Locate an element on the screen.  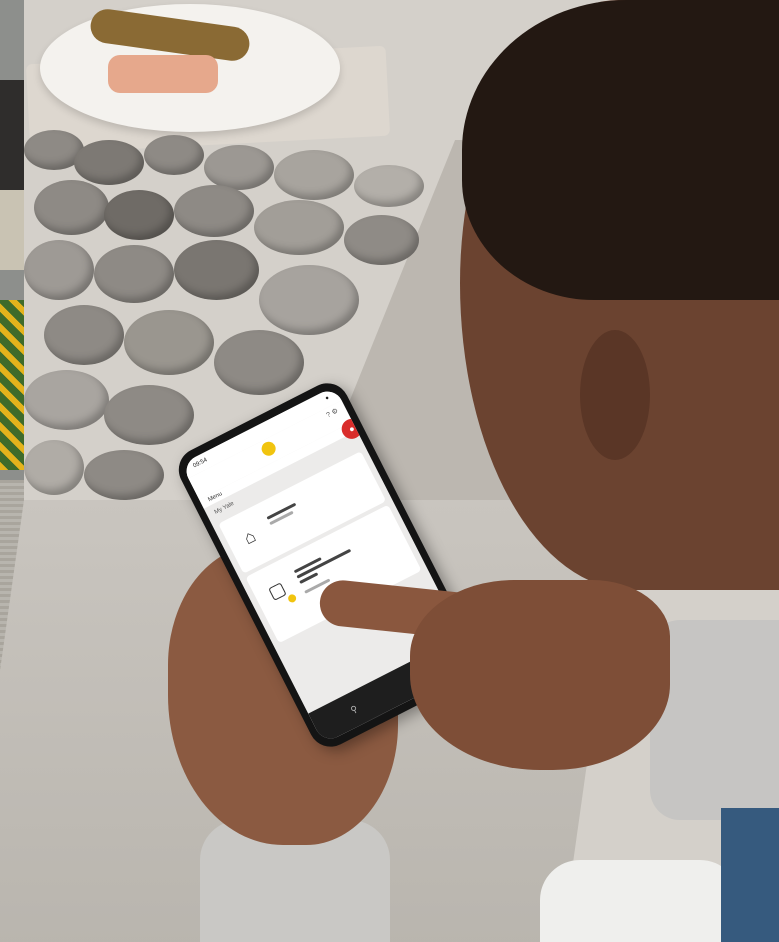
right-hand is located at coordinates (540, 675).